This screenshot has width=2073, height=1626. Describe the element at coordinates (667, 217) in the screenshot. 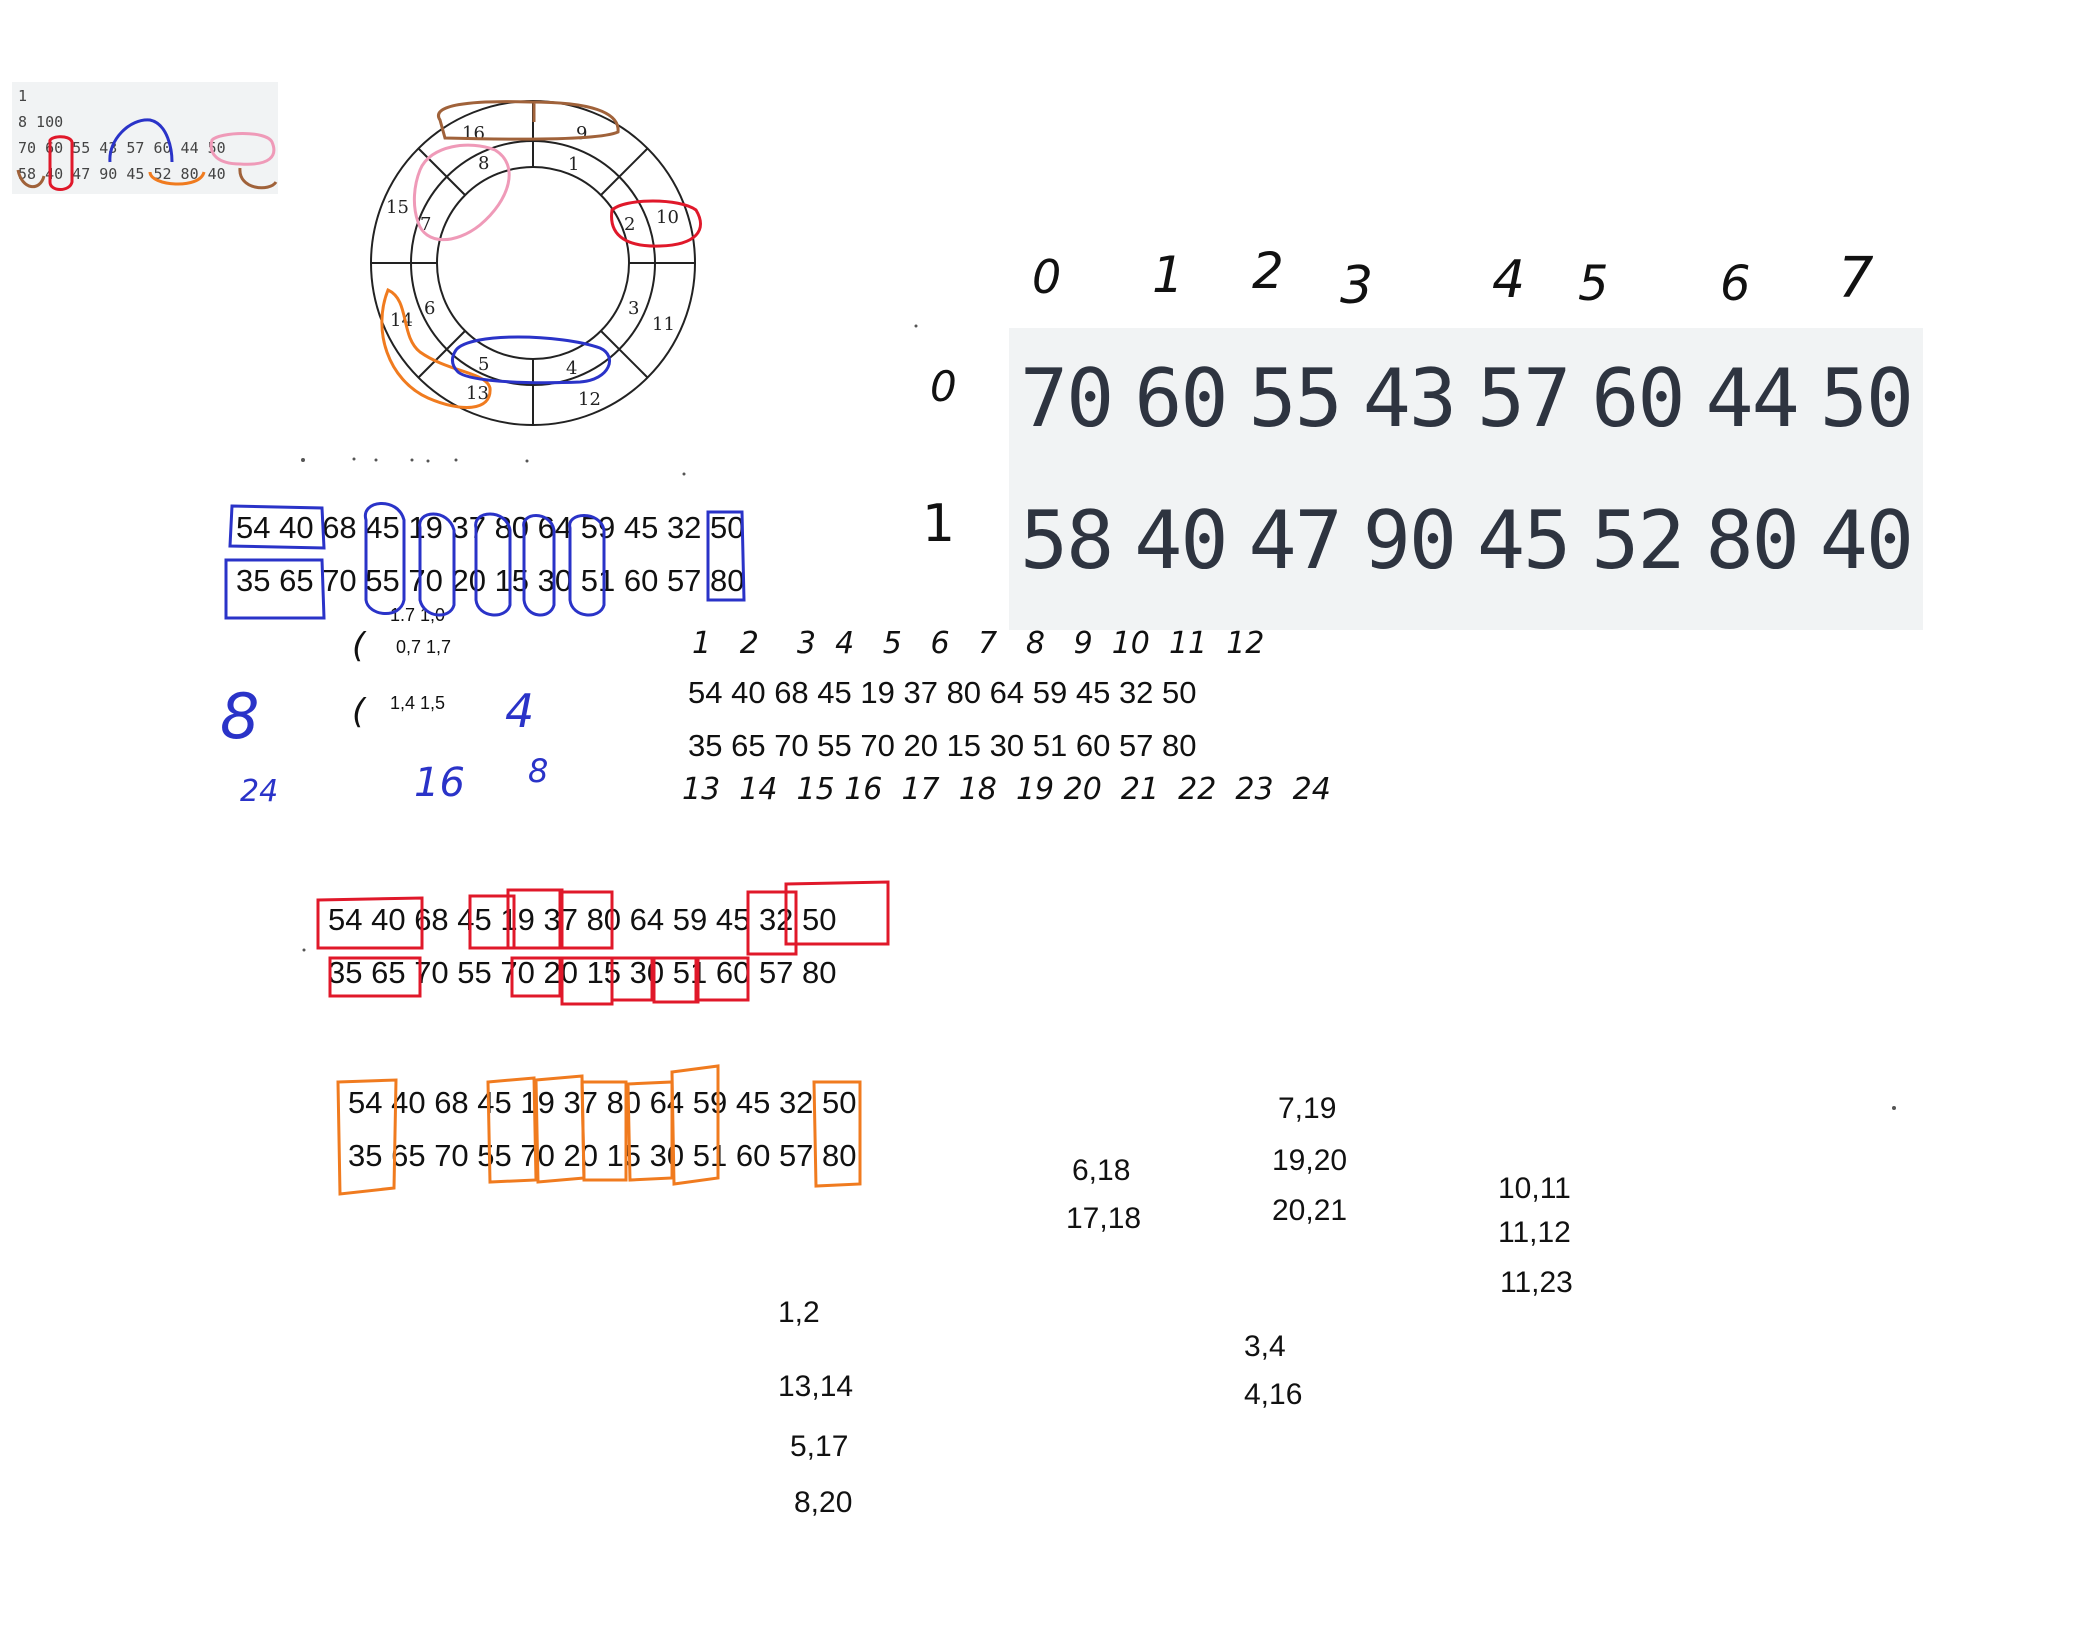

I see `wheel-outer-label: 10` at that location.